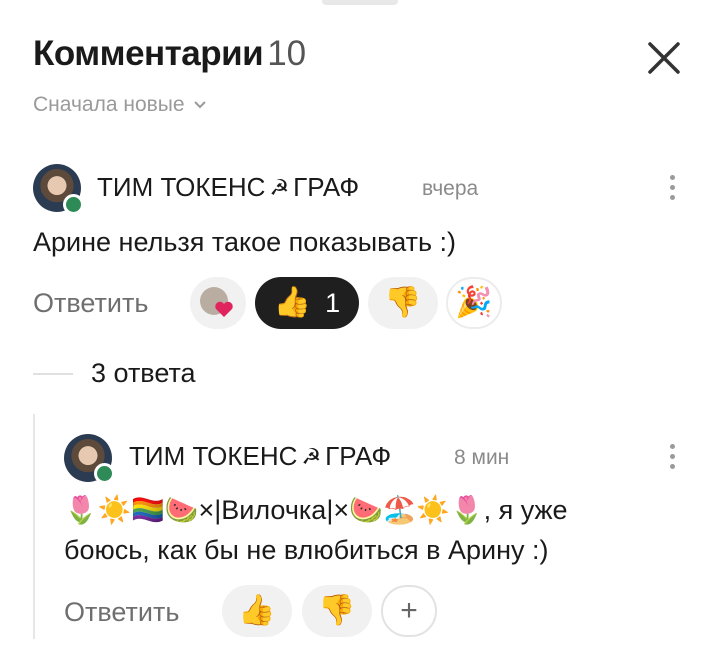 The width and height of the screenshot is (720, 663). I want to click on reply-text-line-2: боюсь, как бы не влюбиться в Арину :), so click(306, 550).